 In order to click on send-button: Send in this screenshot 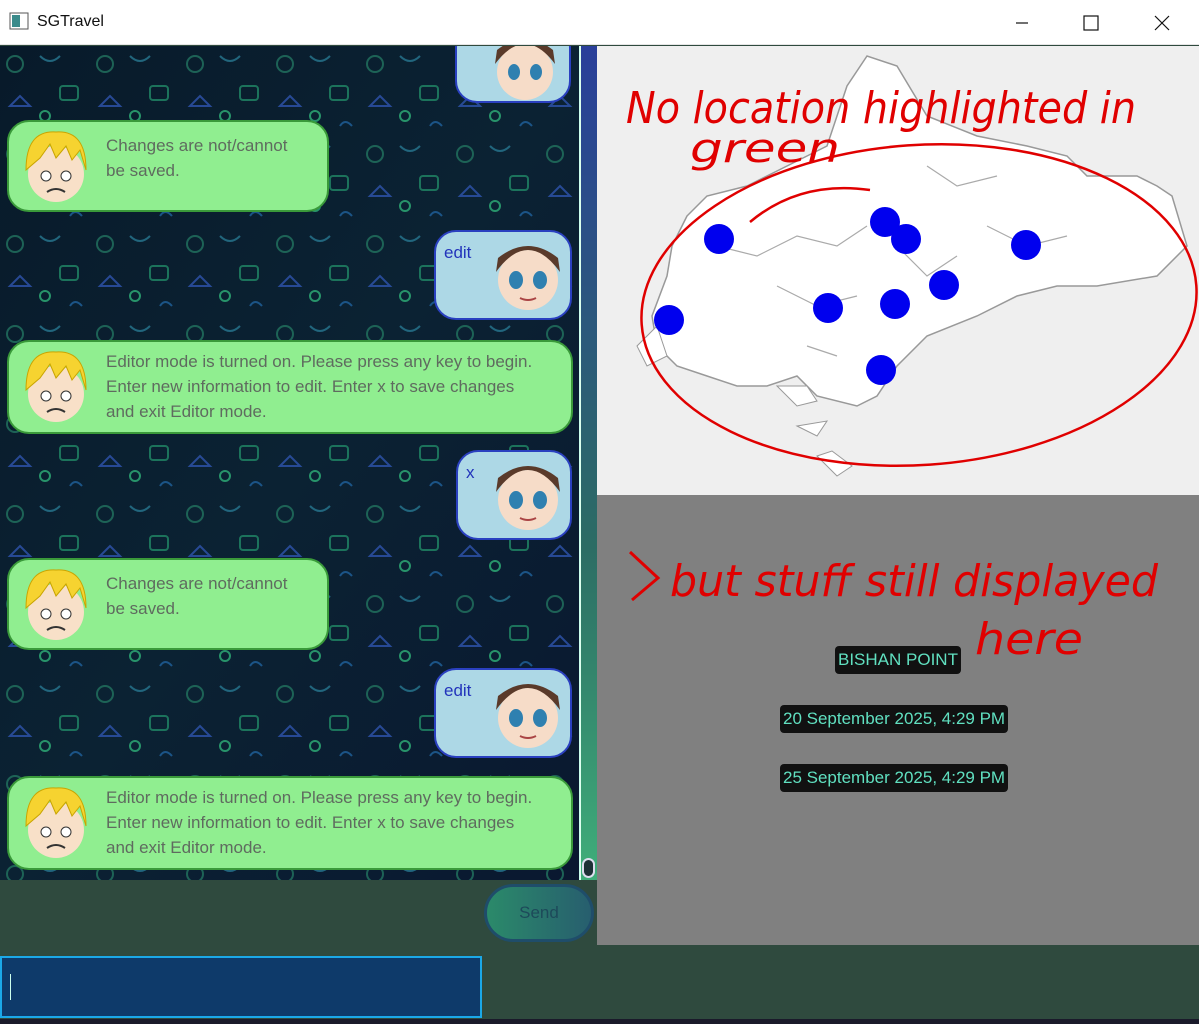, I will do `click(539, 913)`.